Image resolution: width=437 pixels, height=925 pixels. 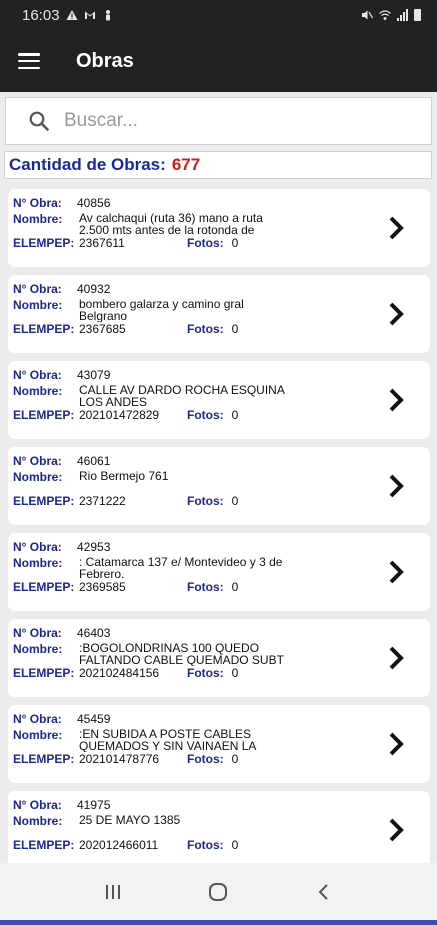 I want to click on back-icon, so click(x=323, y=891).